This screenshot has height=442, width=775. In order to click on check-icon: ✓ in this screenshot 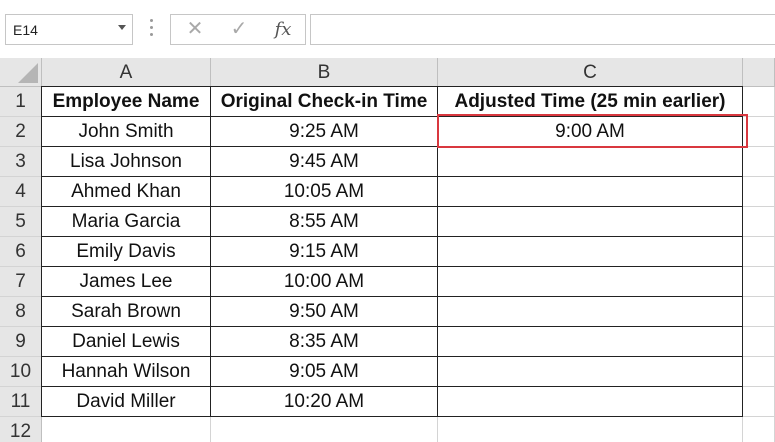, I will do `click(239, 29)`.